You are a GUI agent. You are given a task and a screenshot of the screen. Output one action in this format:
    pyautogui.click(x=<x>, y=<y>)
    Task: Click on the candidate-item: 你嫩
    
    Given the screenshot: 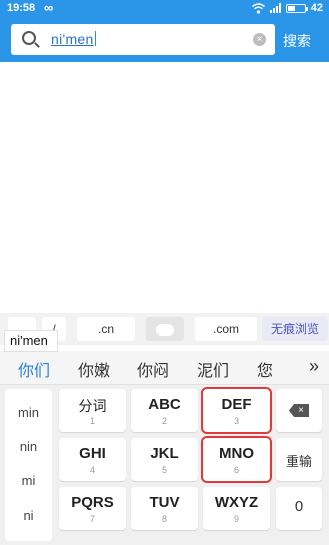 What is the action you would take?
    pyautogui.click(x=94, y=369)
    